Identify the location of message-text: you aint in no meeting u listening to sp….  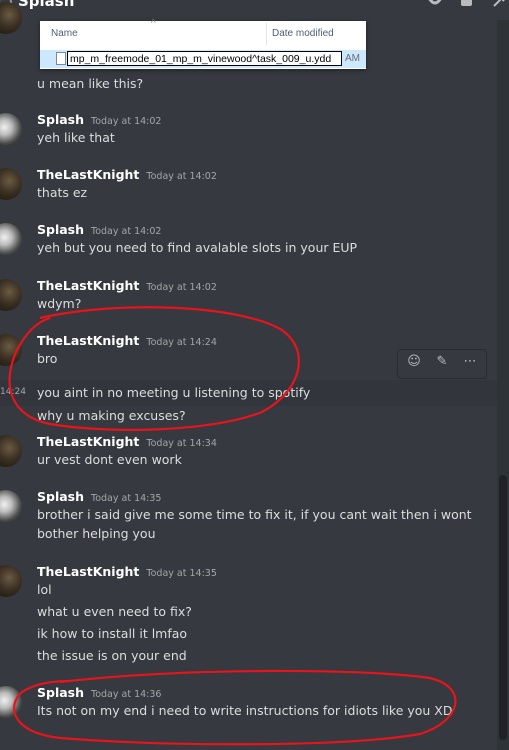
(174, 392).